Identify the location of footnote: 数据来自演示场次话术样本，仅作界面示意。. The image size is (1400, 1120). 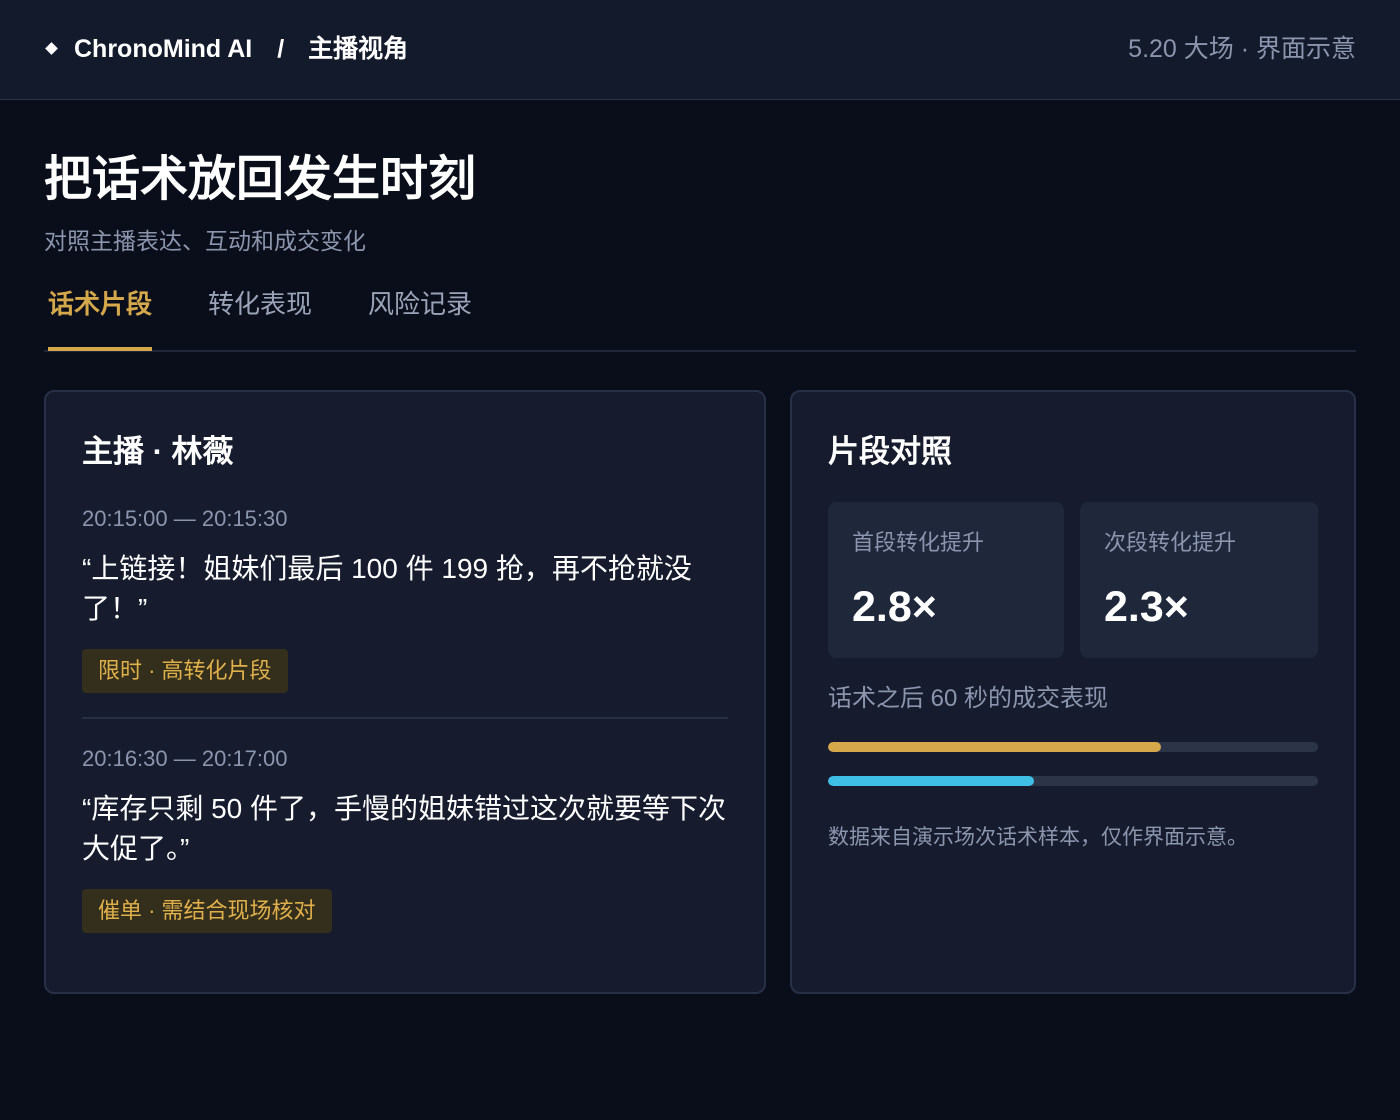
(1038, 837).